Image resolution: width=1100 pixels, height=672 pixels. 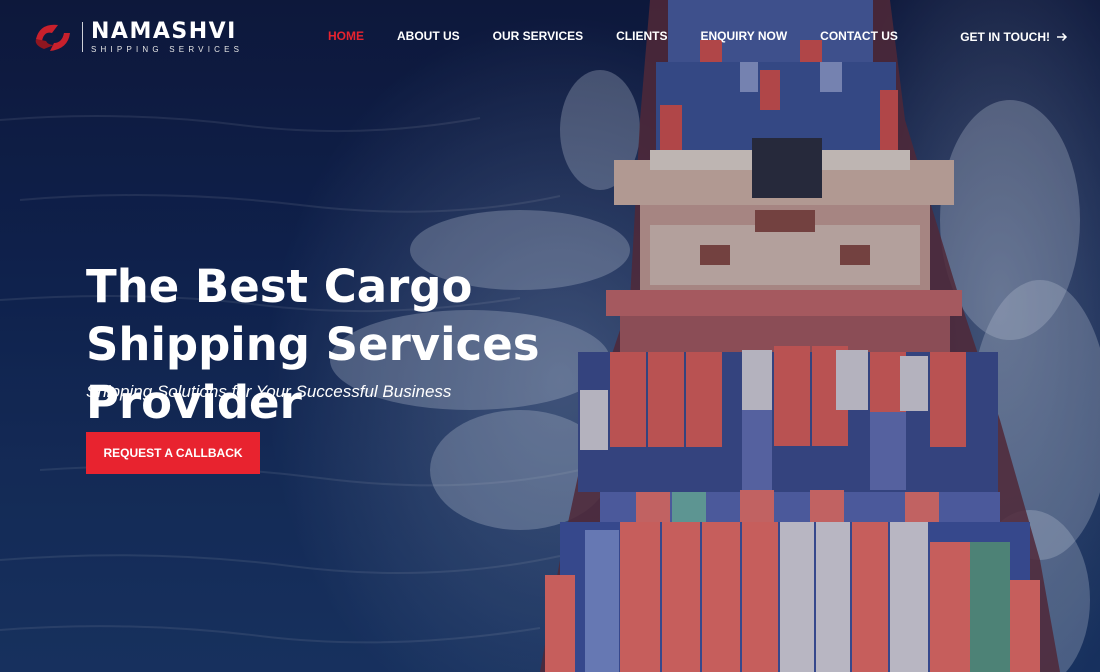 I want to click on nav-home: HOME, so click(x=346, y=36).